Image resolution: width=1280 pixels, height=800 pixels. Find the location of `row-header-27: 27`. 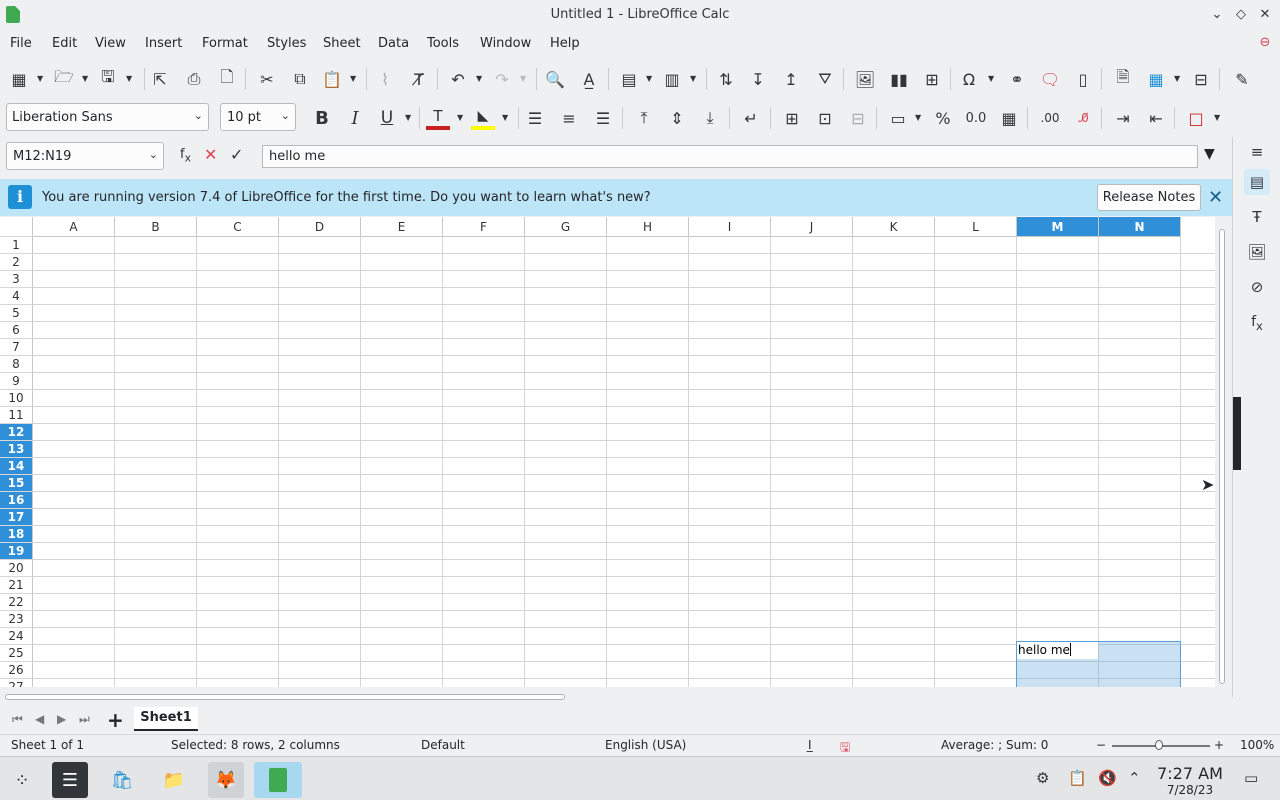

row-header-27: 27 is located at coordinates (16, 683).